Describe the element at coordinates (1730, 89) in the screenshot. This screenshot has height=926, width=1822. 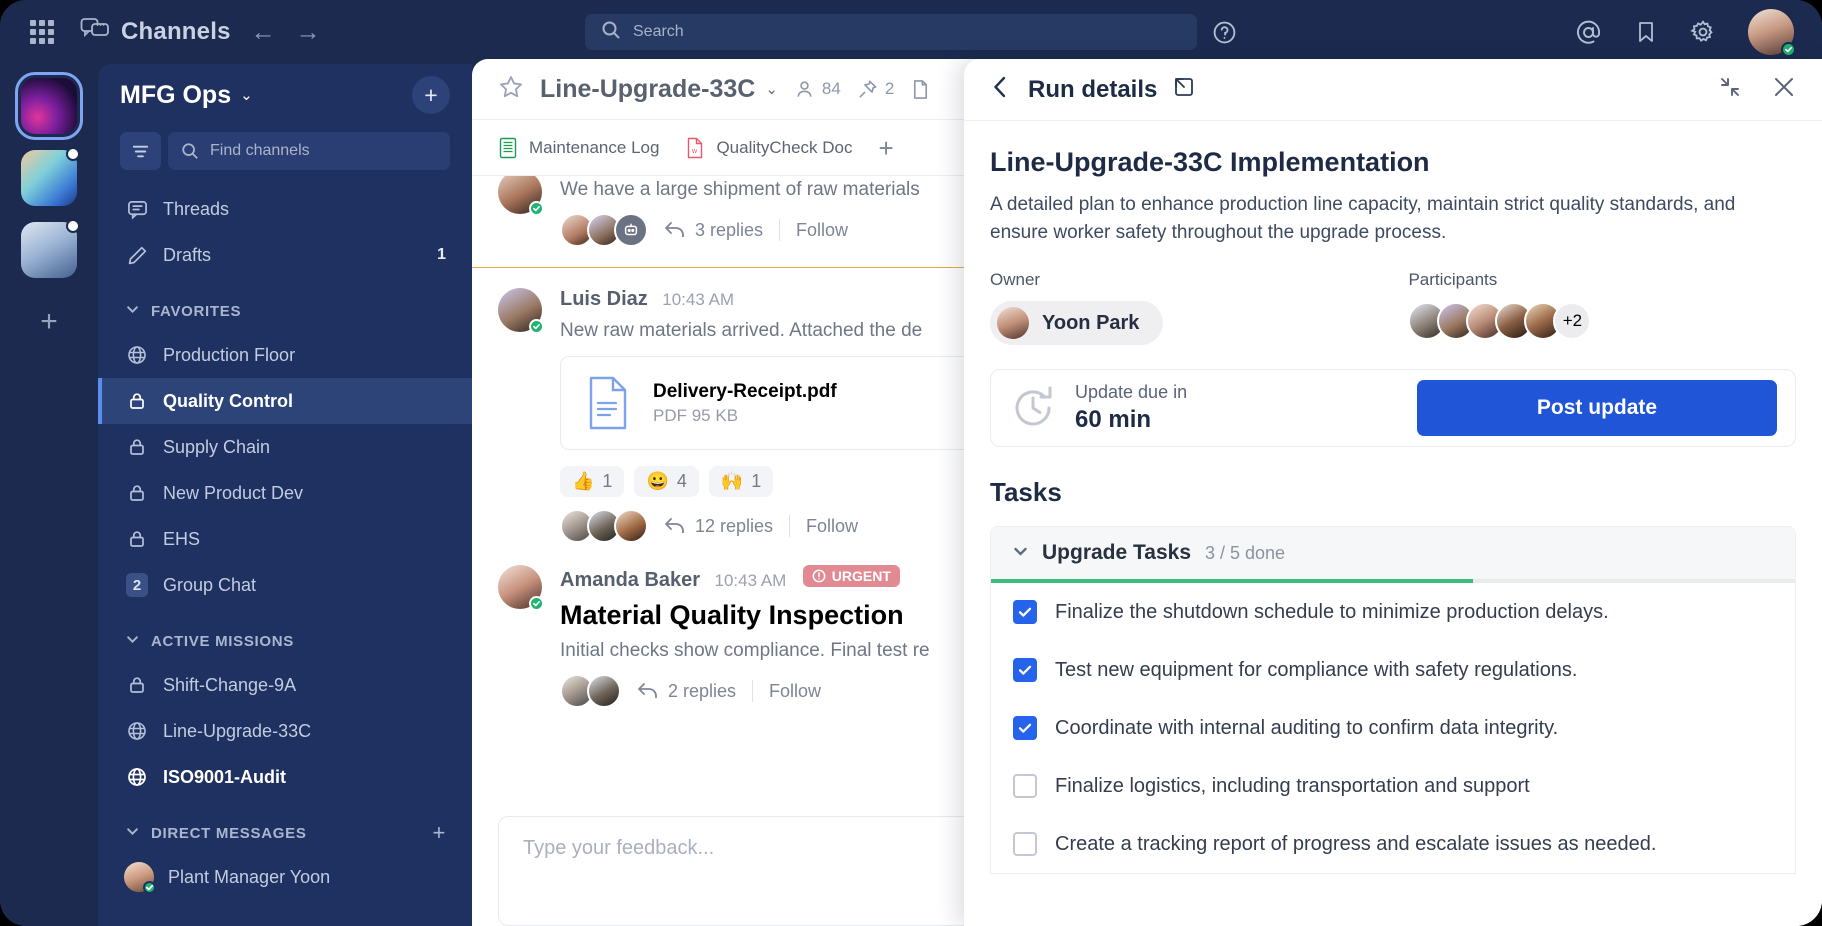
I see `collapse-icon` at that location.